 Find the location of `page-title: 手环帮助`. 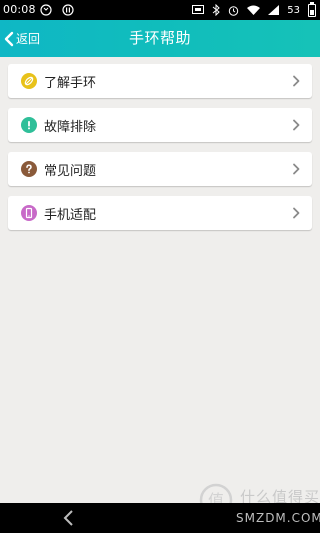

page-title: 手环帮助 is located at coordinates (159, 38).